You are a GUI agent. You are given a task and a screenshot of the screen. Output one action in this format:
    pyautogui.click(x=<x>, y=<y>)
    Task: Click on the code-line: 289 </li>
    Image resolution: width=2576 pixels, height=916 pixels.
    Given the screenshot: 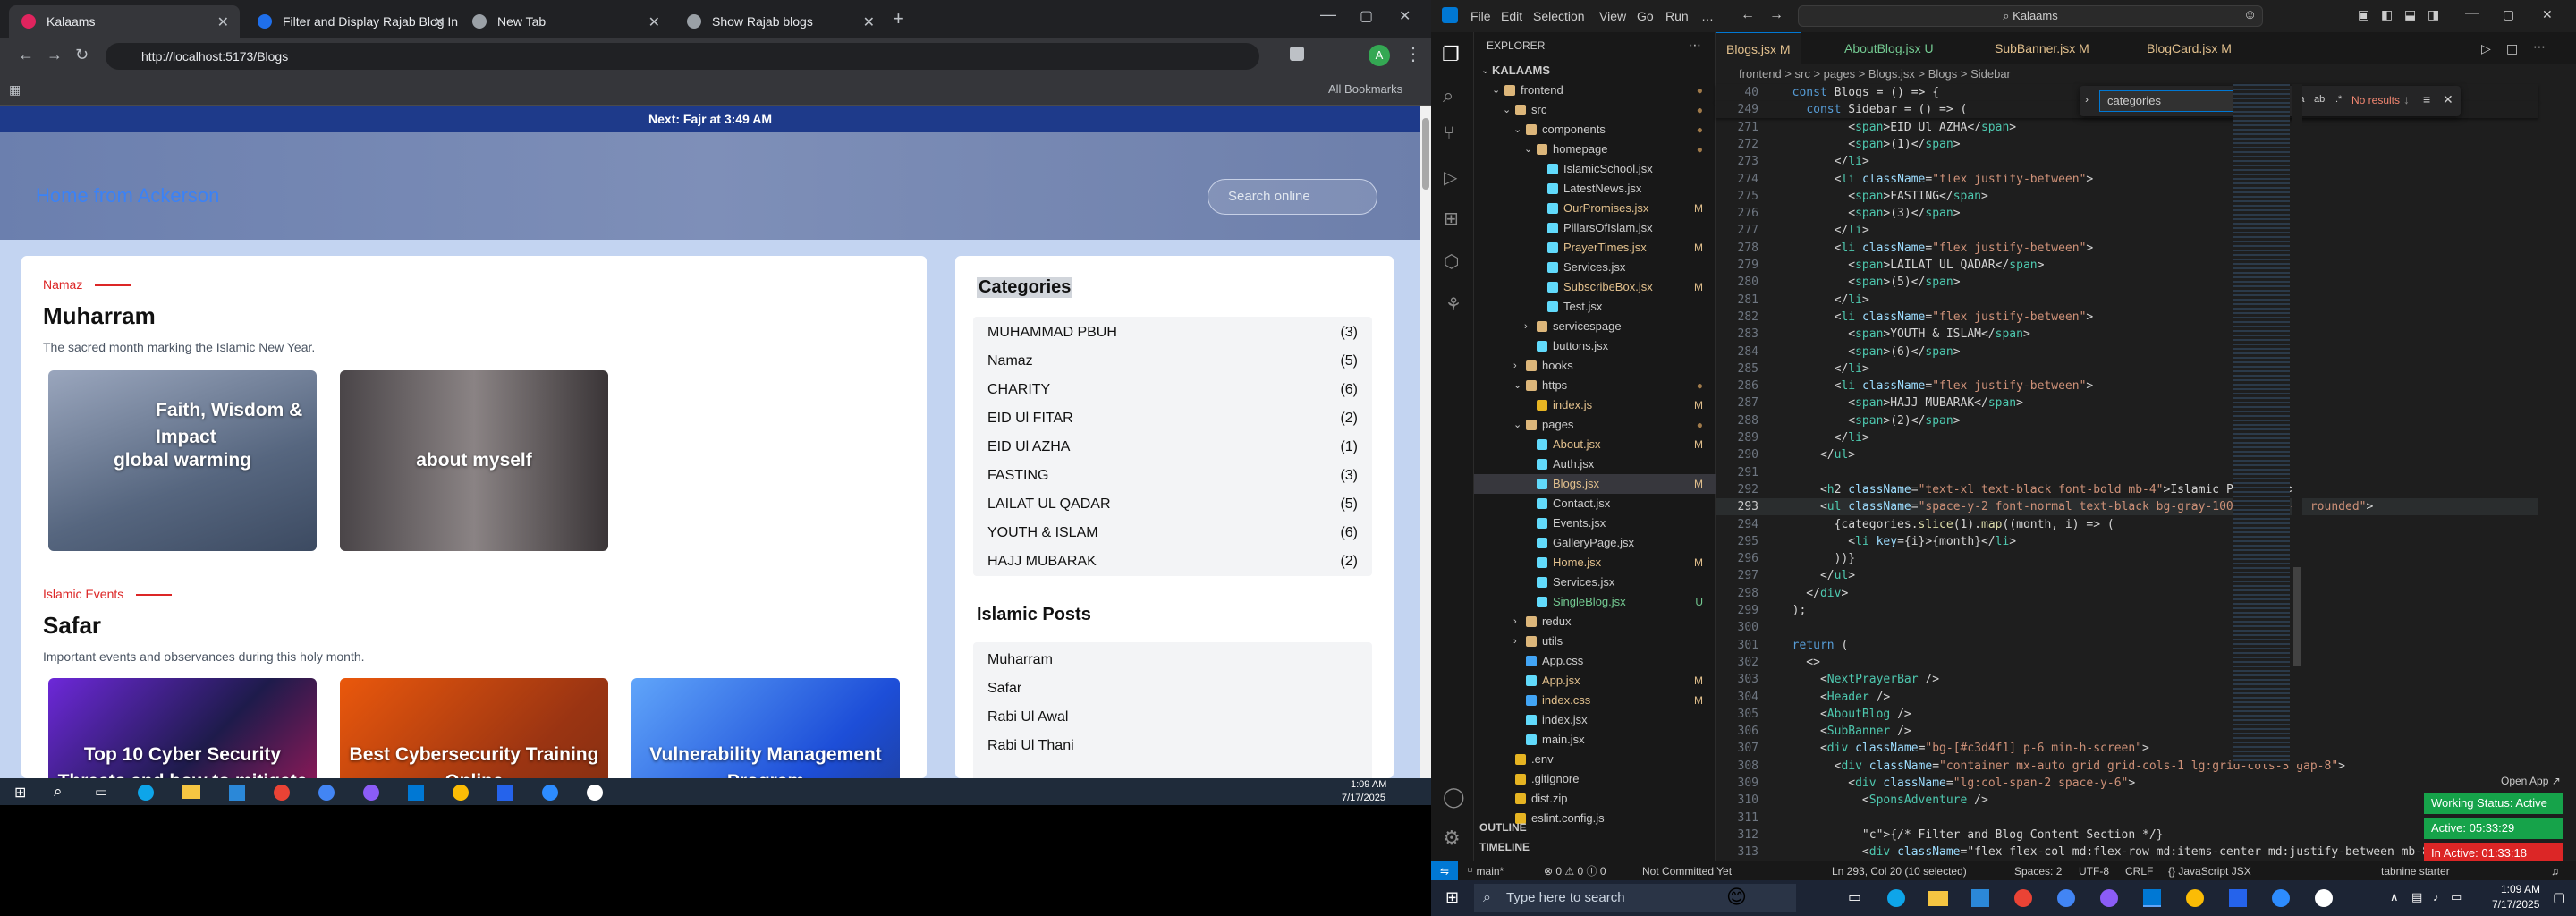 What is the action you would take?
    pyautogui.click(x=2127, y=437)
    